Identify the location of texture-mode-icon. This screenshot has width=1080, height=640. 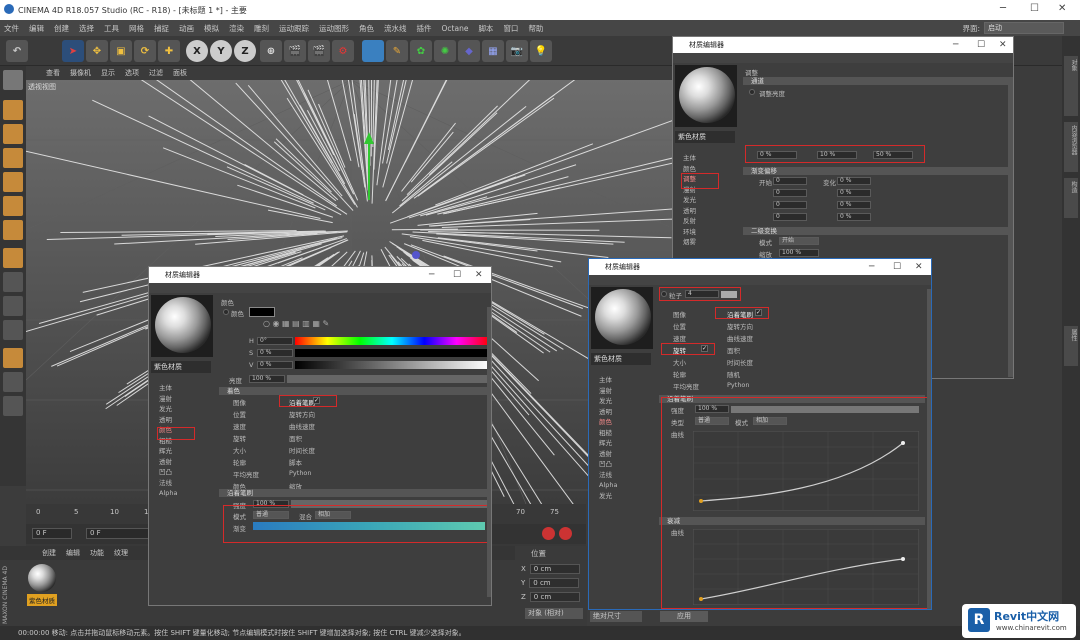
(13, 134).